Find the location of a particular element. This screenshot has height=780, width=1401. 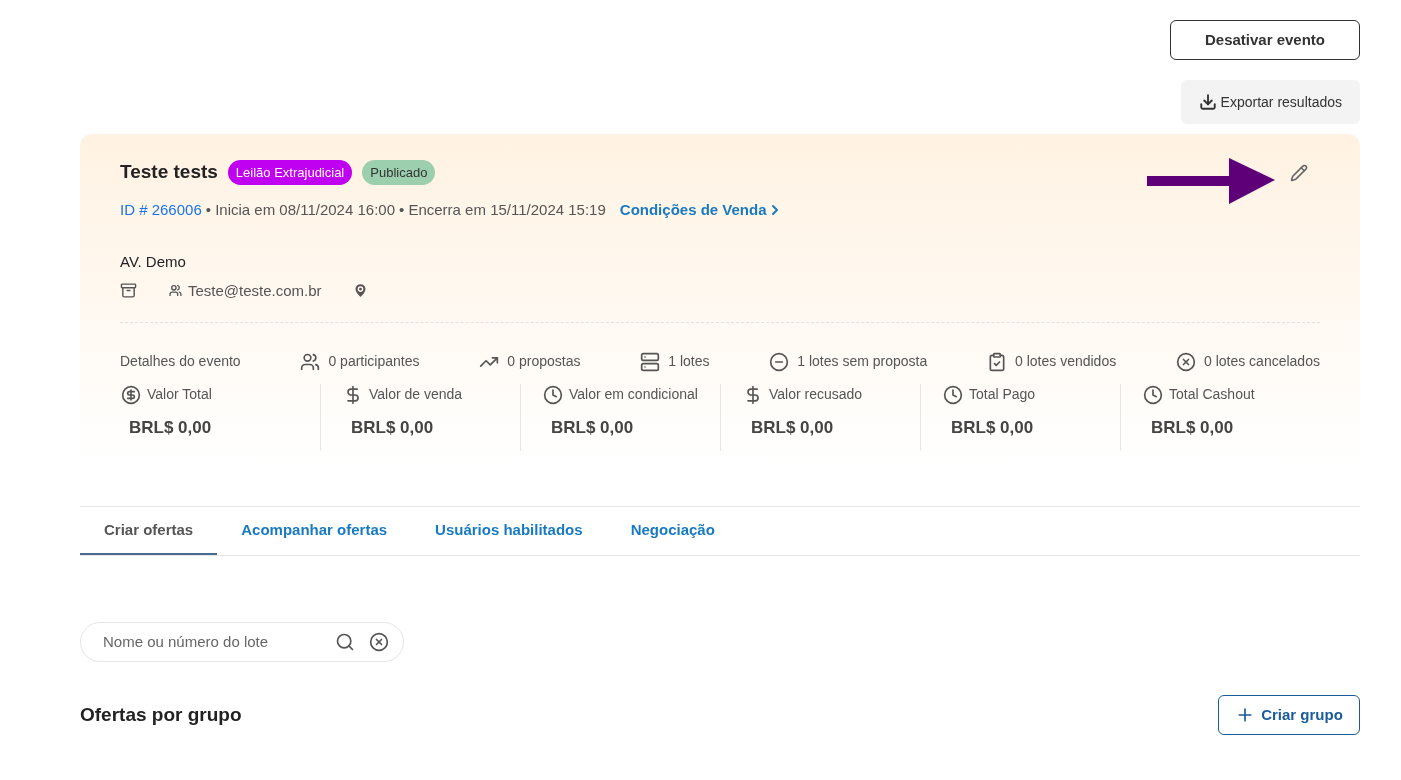

end-date: • Encerra em 15/11/2024 15:19 is located at coordinates (502, 209).